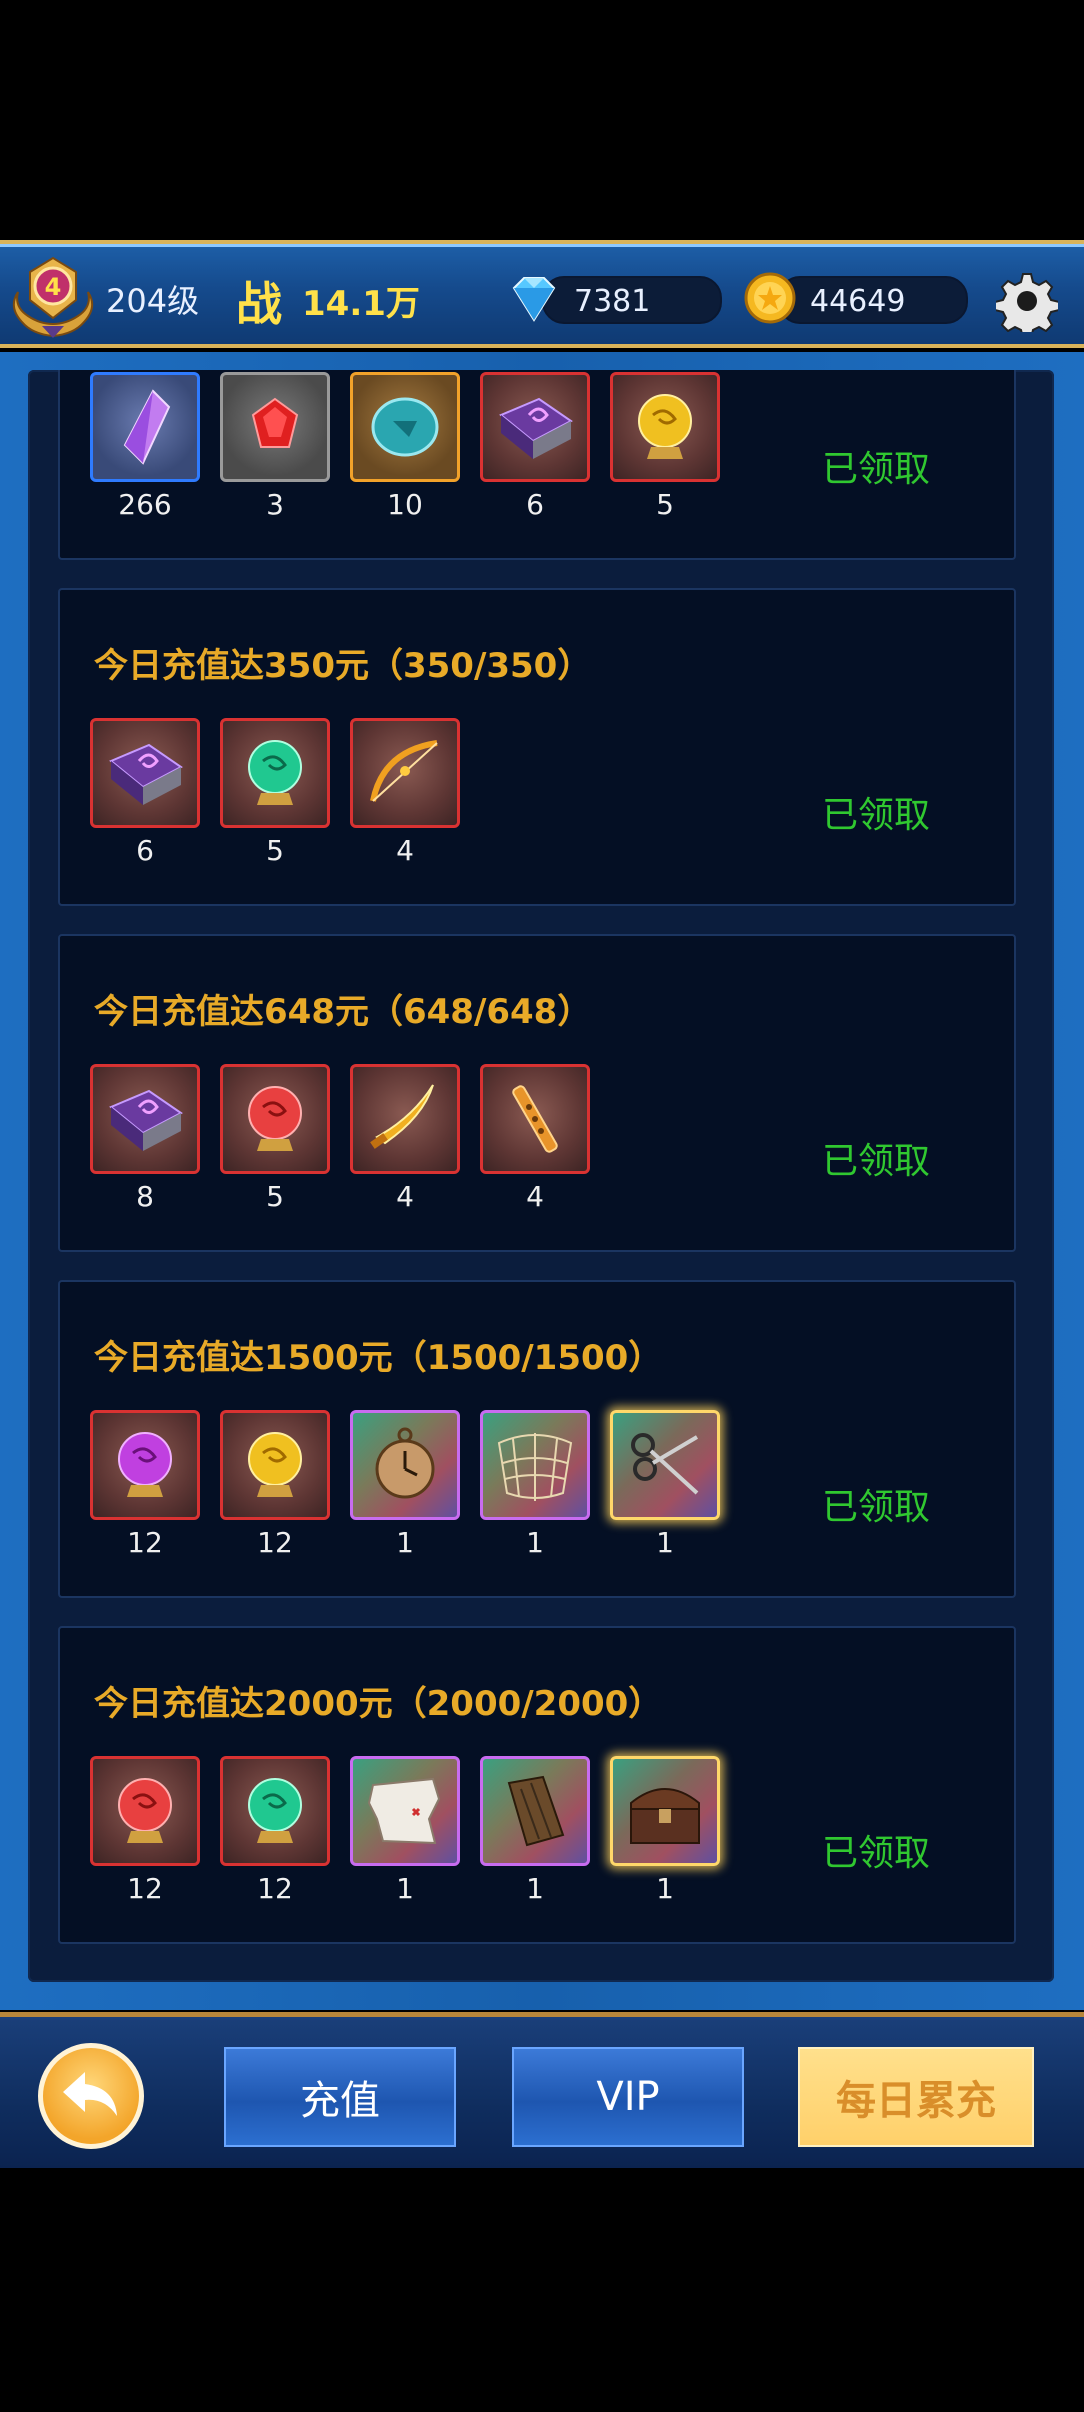 This screenshot has width=1084, height=2412. I want to click on purple-crystal-icon, so click(147, 427).